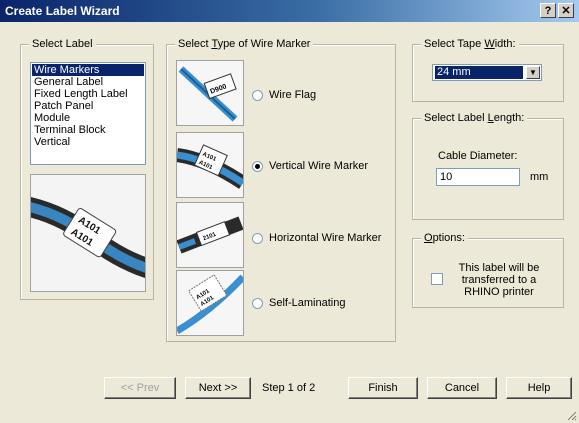 The image size is (579, 423). What do you see at coordinates (218, 388) in the screenshot?
I see `next-button: Next >>` at bounding box center [218, 388].